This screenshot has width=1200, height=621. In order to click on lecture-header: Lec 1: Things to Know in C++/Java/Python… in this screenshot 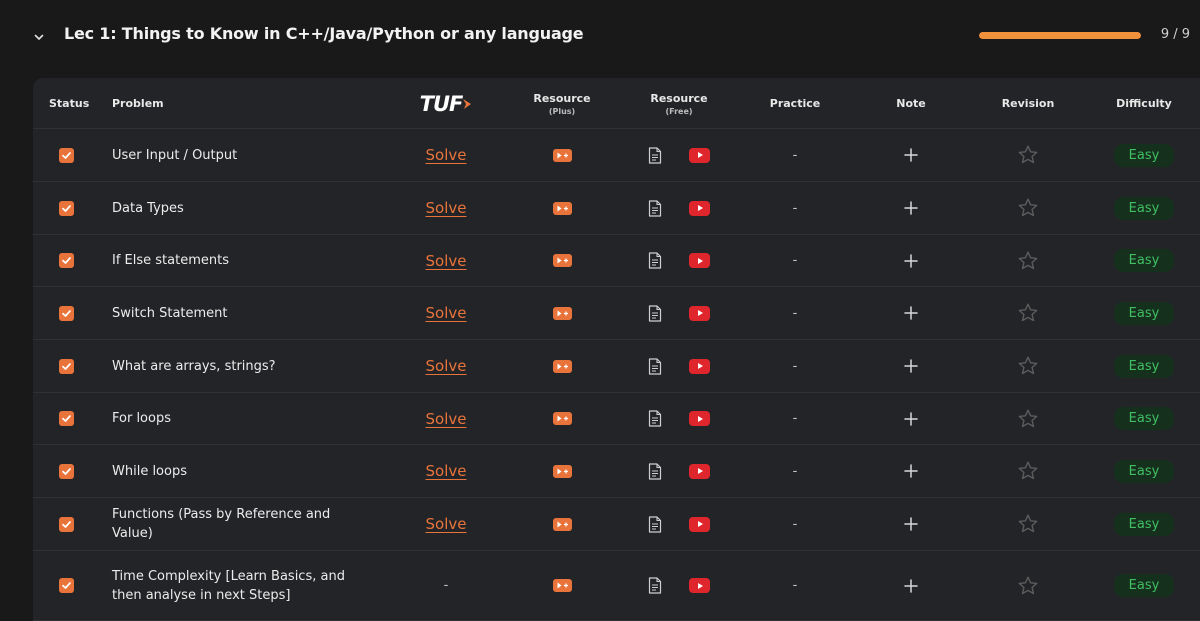, I will do `click(600, 36)`.